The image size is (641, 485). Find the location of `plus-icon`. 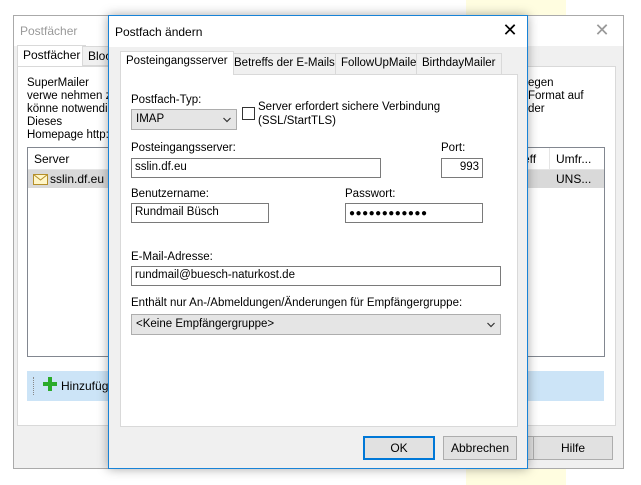

plus-icon is located at coordinates (50, 384).